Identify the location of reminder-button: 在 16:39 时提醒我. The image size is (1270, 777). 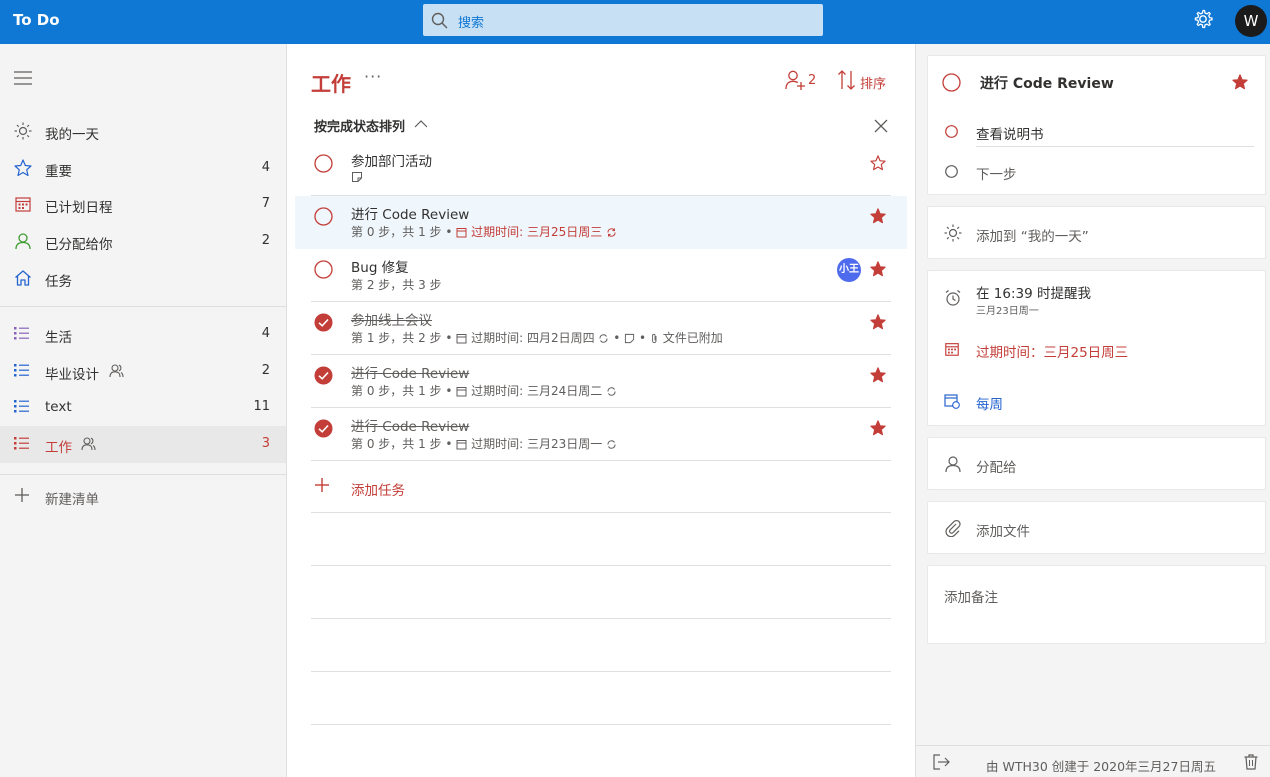
(1033, 292).